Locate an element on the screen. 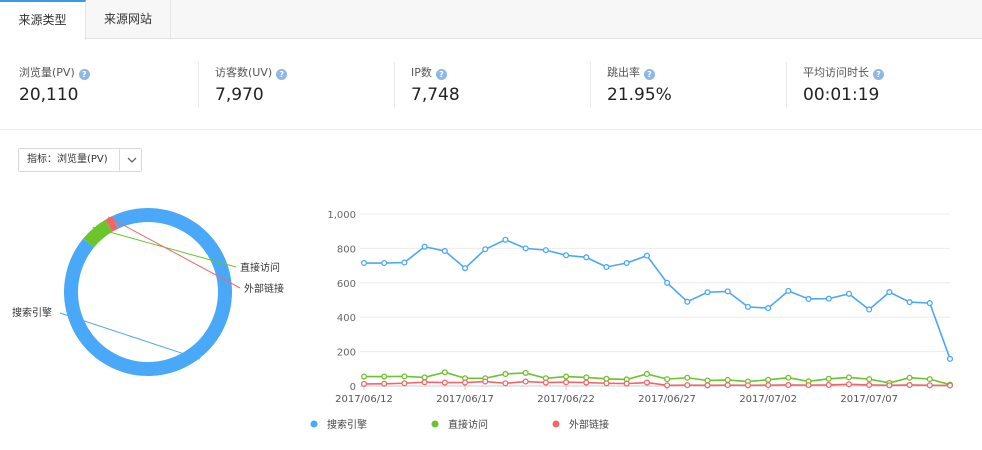  metric-label: 浏览量(PV) is located at coordinates (47, 72).